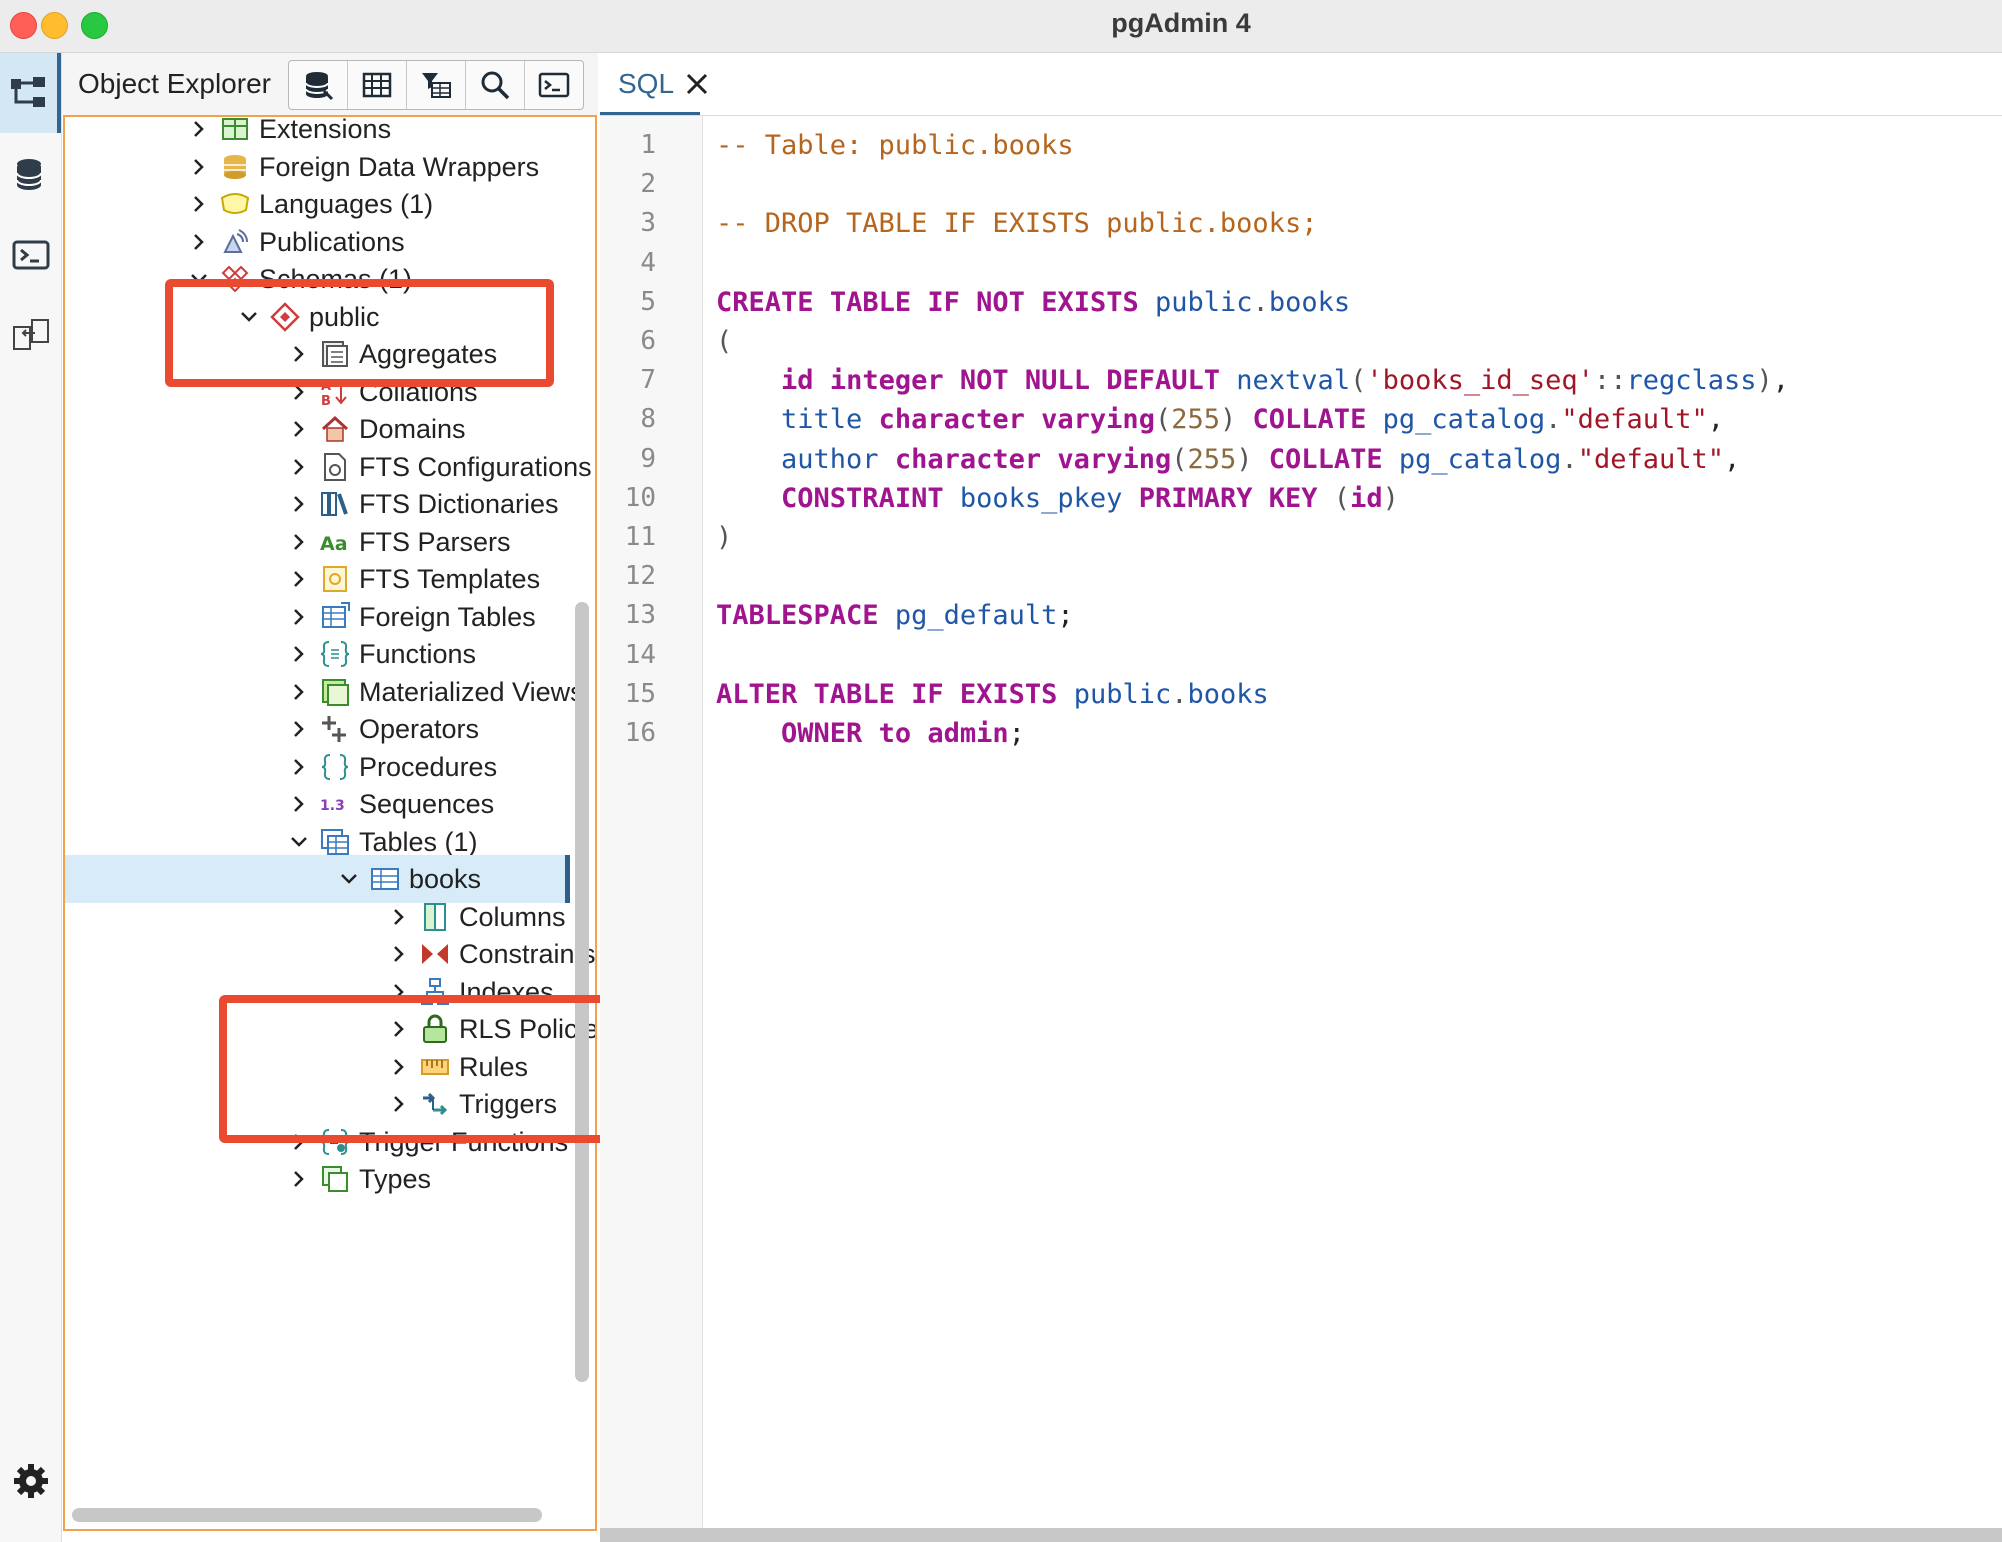  Describe the element at coordinates (335, 428) in the screenshot. I see `domain-icon` at that location.